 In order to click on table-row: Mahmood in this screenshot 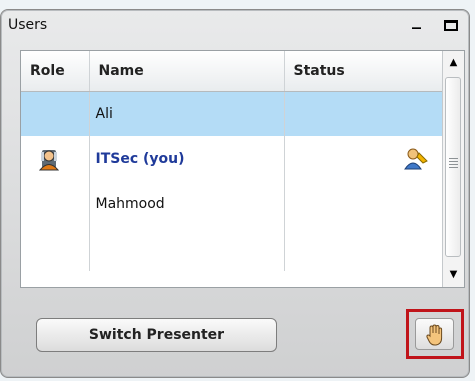, I will do `click(232, 203)`.